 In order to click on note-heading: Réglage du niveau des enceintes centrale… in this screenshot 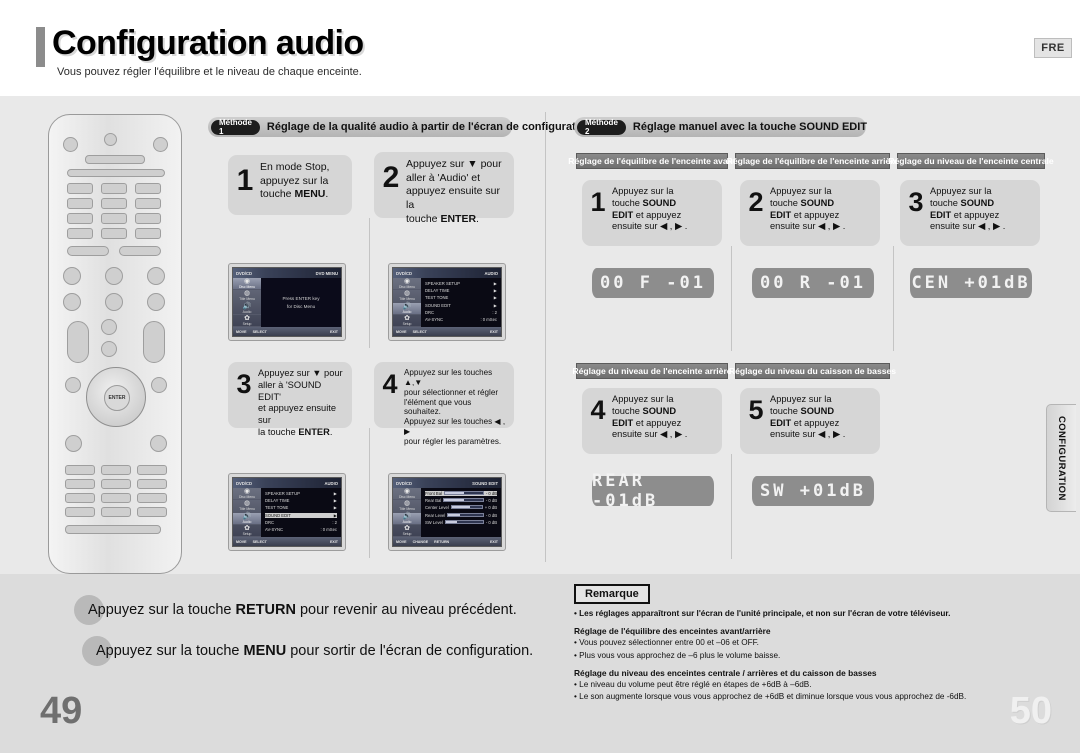, I will do `click(725, 672)`.